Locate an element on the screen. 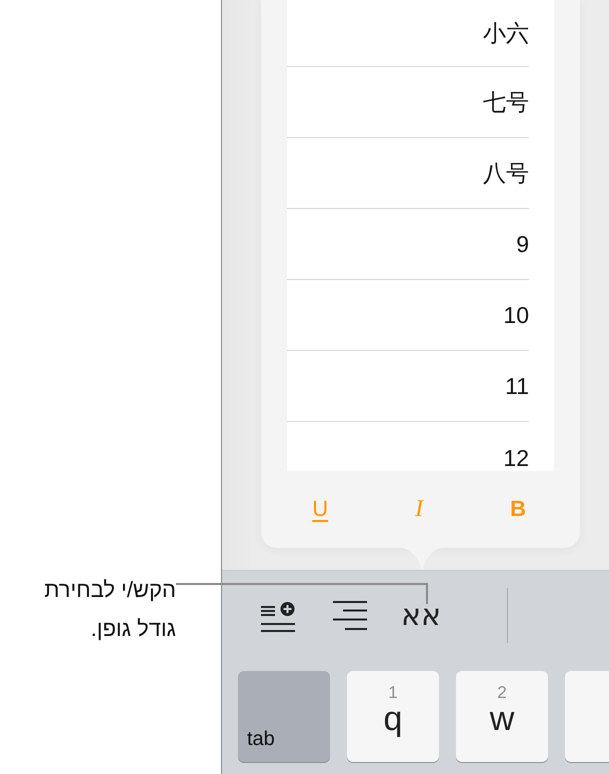 This screenshot has height=774, width=609. font-size-option: 12 is located at coordinates (408, 446).